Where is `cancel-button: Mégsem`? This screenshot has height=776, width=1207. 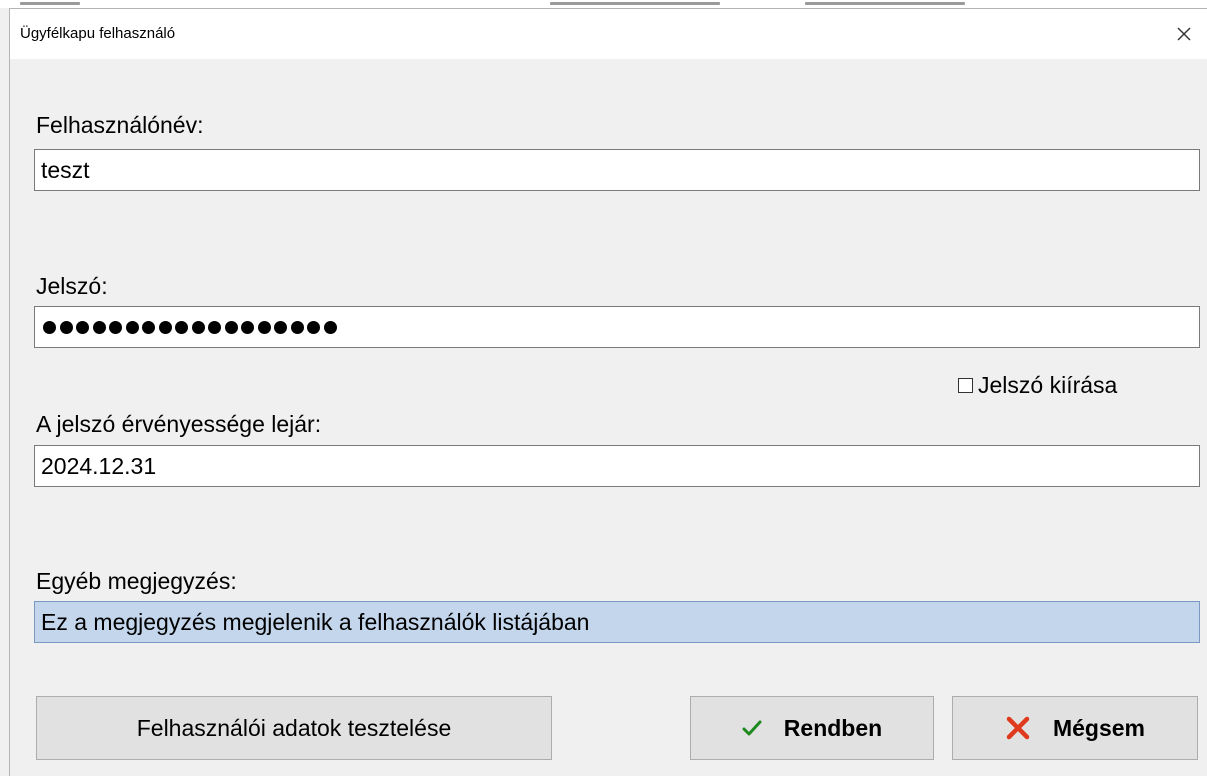 cancel-button: Mégsem is located at coordinates (1075, 728).